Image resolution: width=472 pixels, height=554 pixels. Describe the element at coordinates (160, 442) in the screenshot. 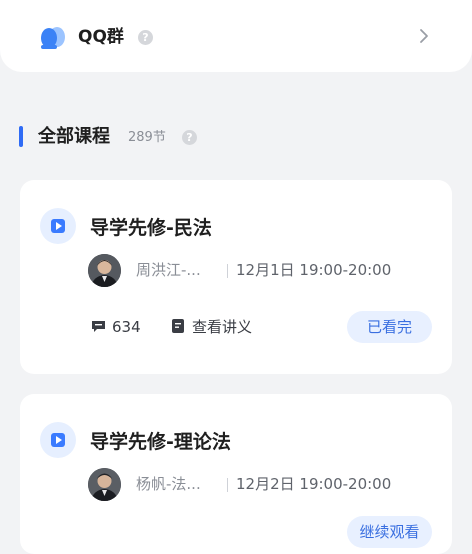

I see `course-title: 导学先修-理论法` at that location.